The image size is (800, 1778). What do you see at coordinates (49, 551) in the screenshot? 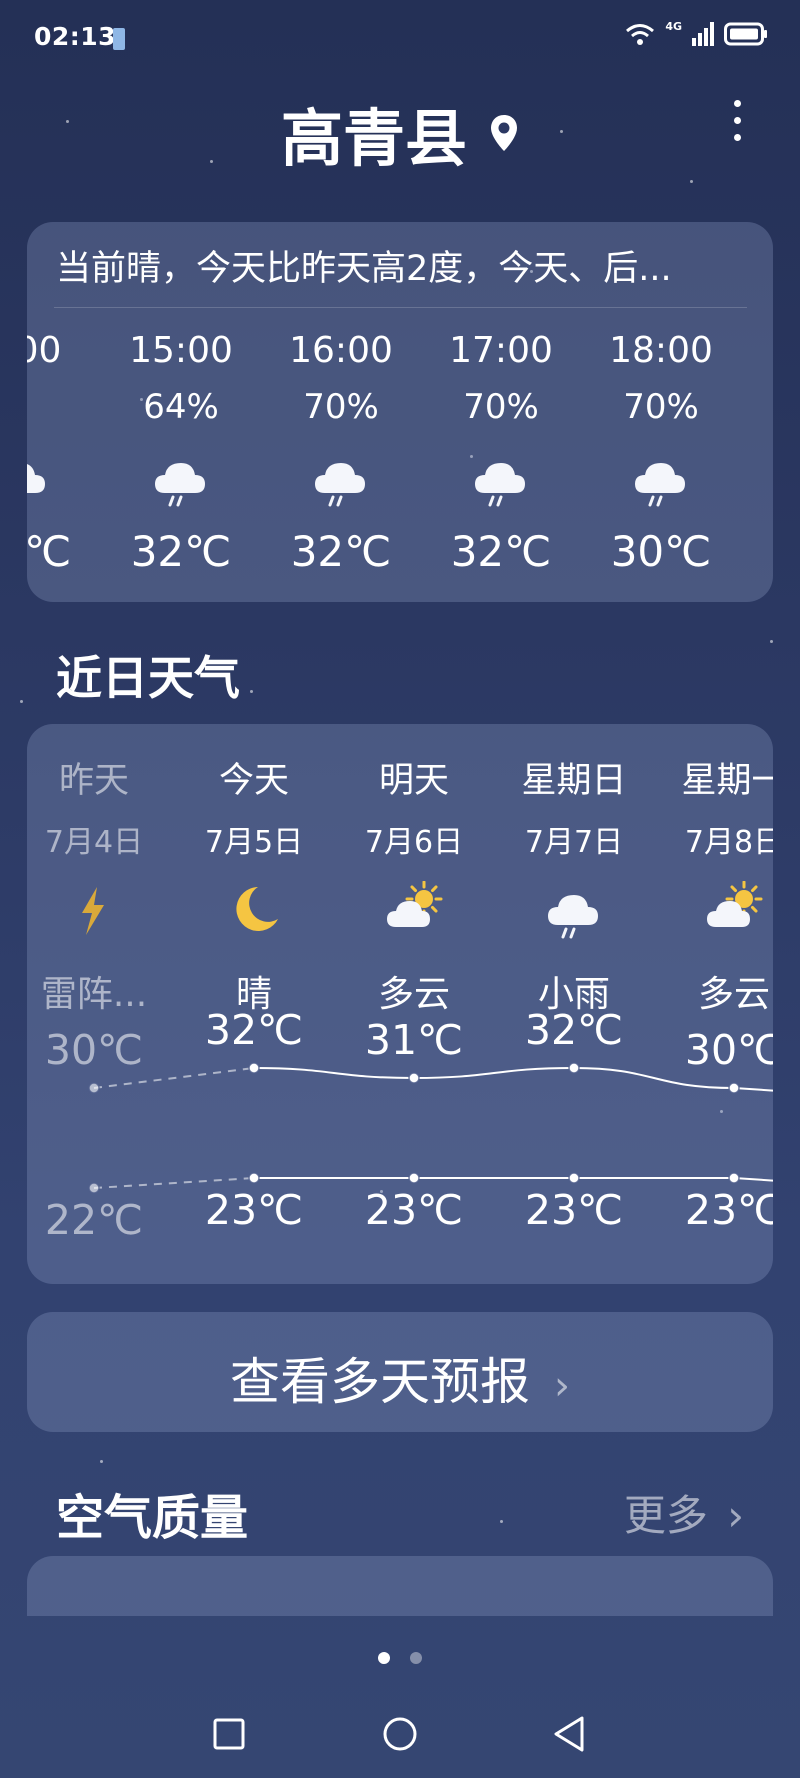
I see `hour-temp: 31℃` at bounding box center [49, 551].